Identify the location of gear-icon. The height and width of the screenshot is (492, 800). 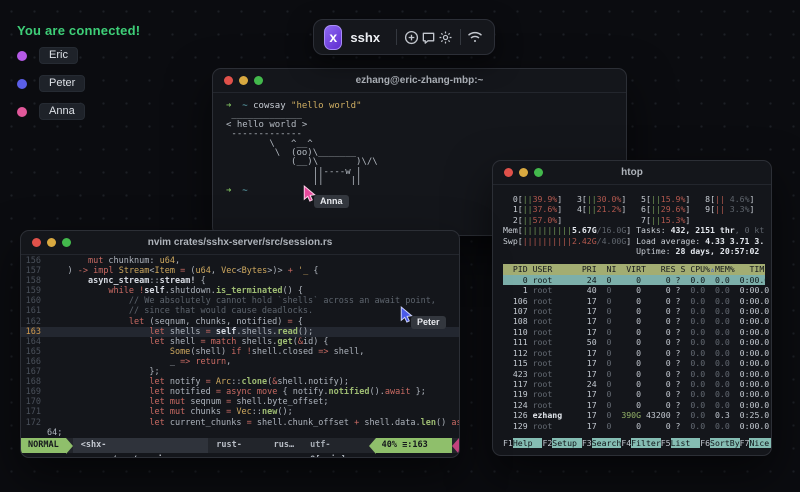
(445, 37).